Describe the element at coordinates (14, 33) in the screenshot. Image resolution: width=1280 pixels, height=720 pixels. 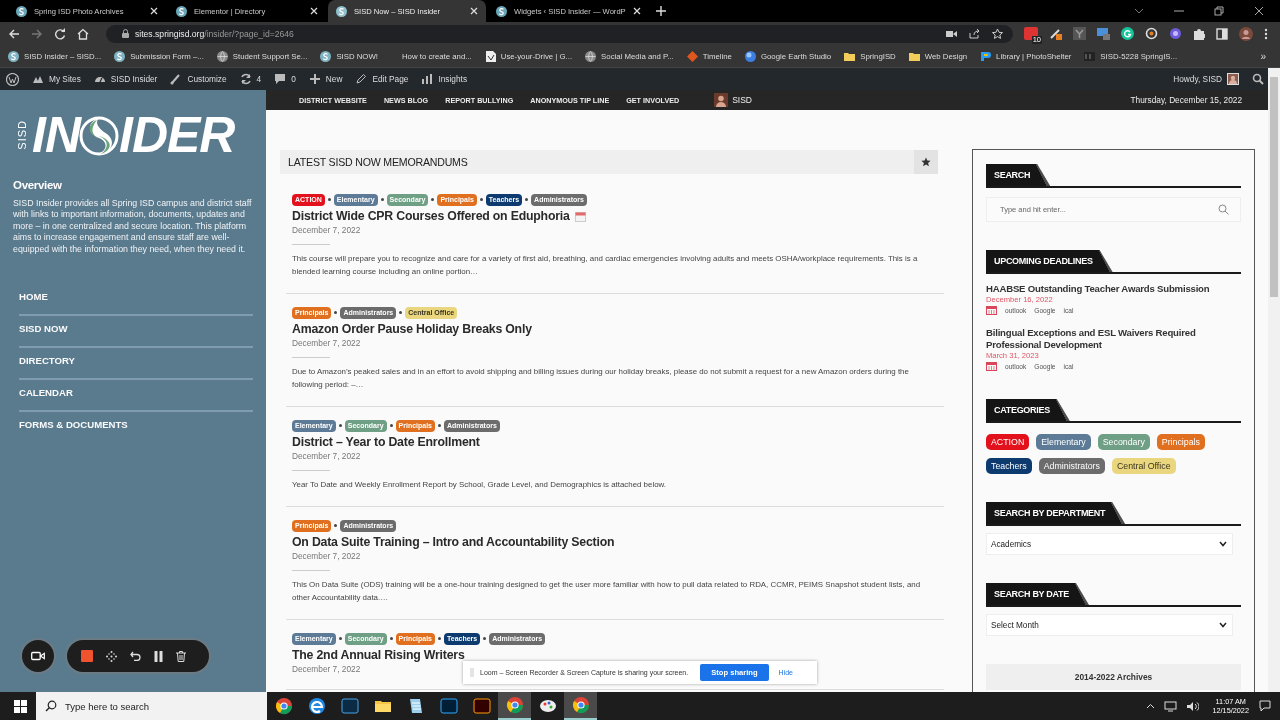
I see `back-icon` at that location.